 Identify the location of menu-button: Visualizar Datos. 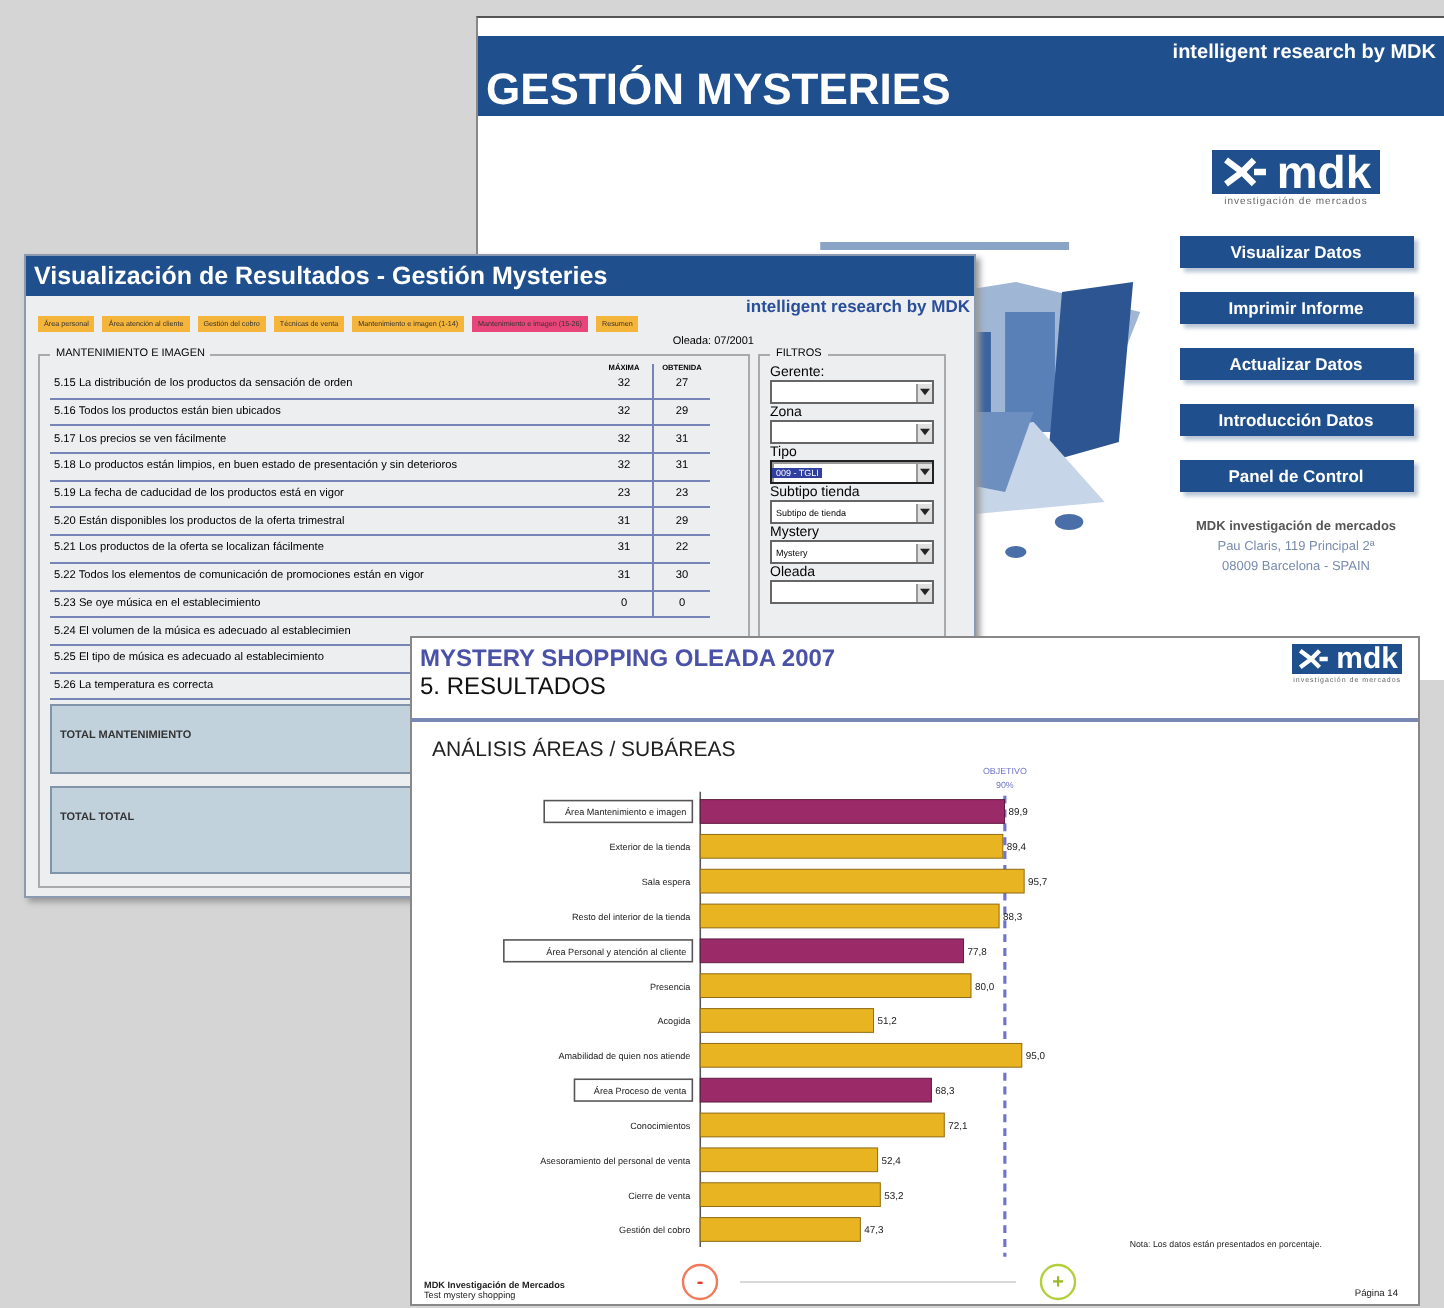
(1296, 252).